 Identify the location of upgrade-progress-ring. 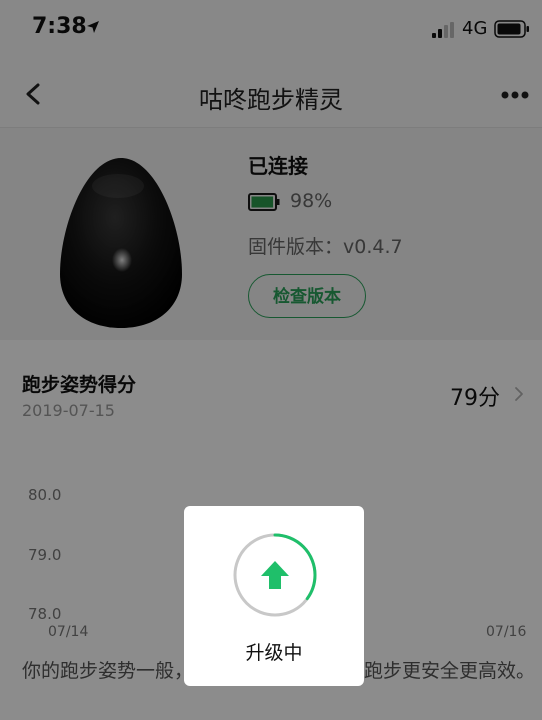
(275, 575).